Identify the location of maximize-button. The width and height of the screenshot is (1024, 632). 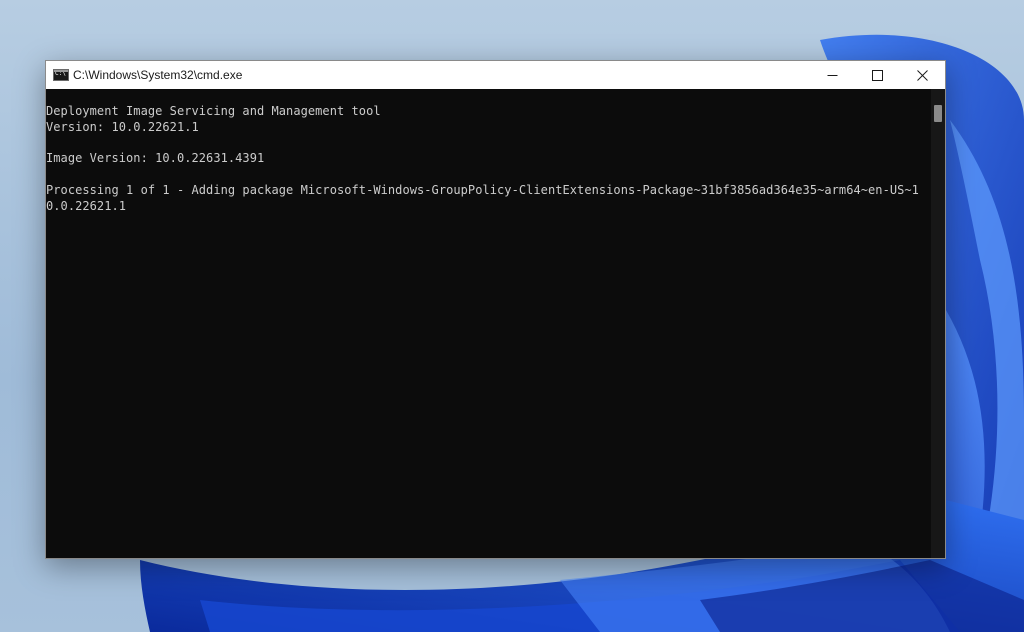
(877, 75).